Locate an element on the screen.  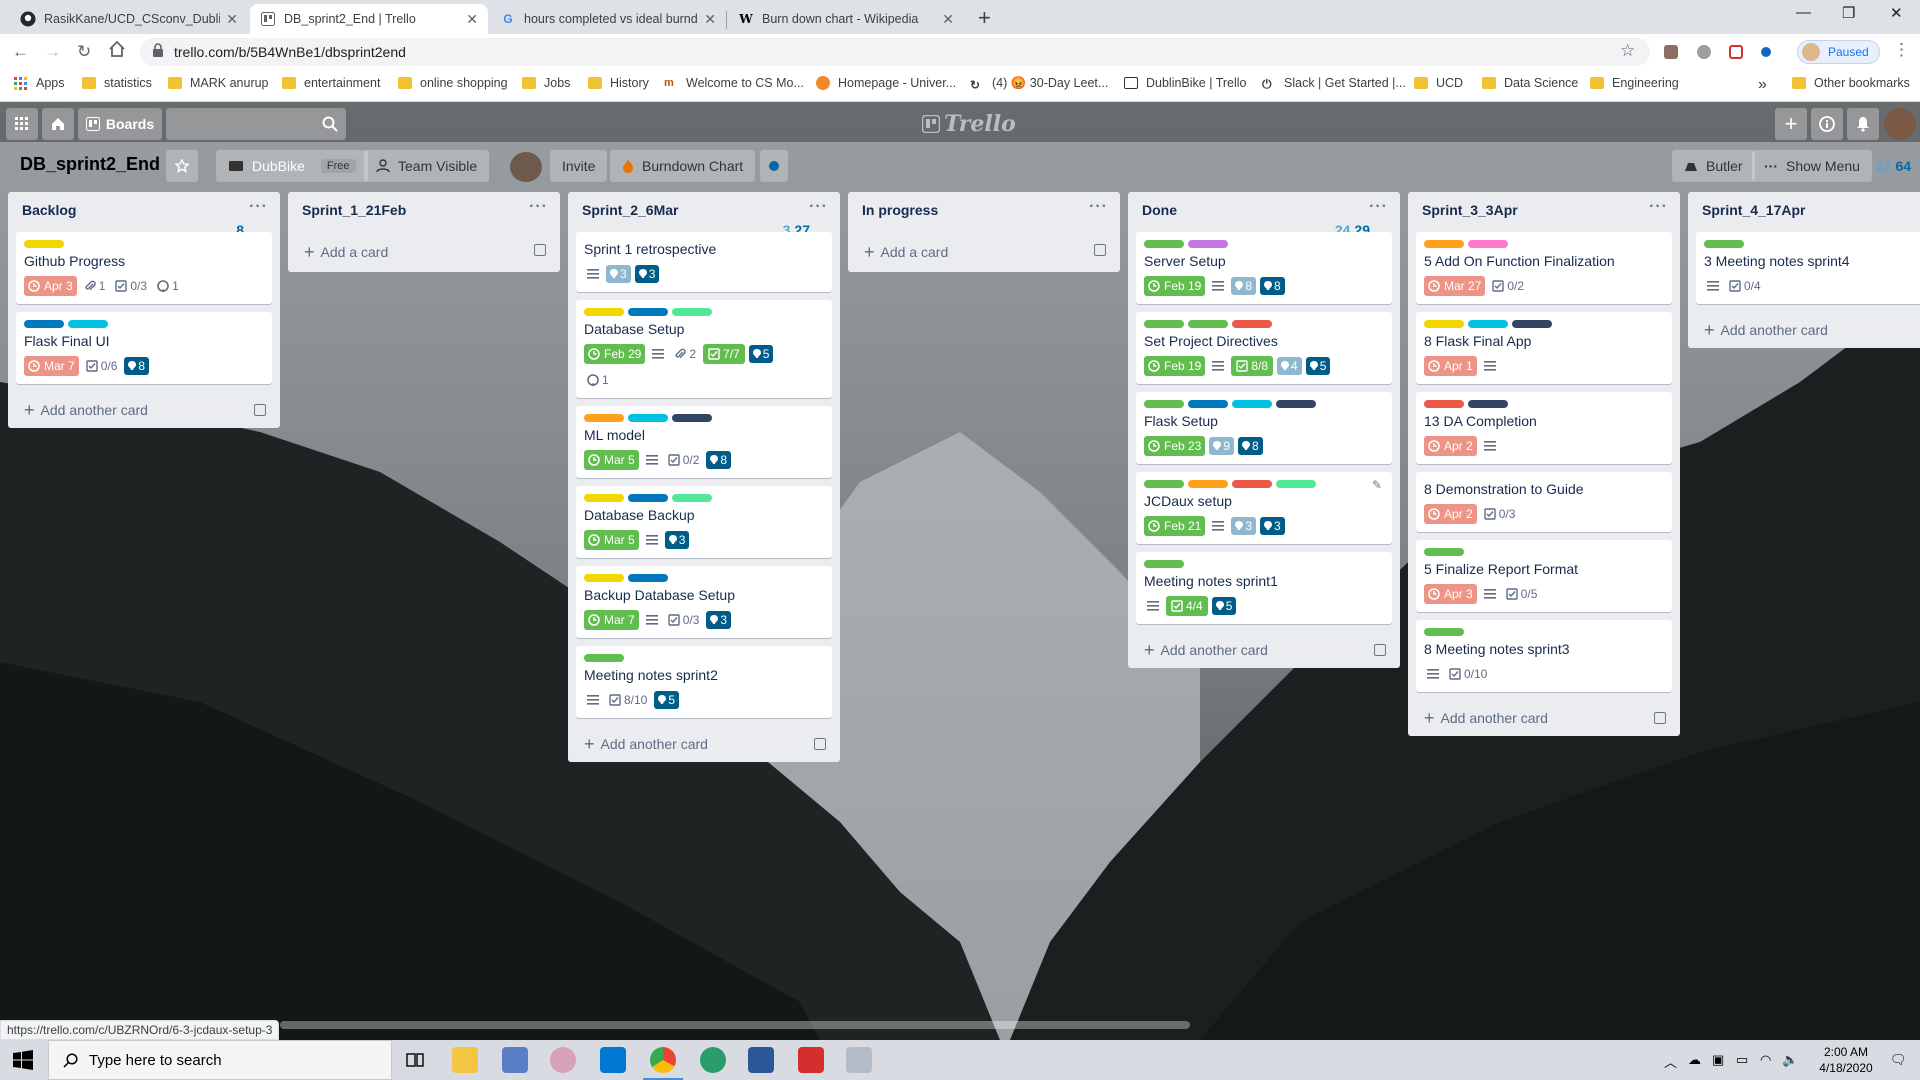
card: 8 Flask Final App Apr 1 is located at coordinates (1544, 348).